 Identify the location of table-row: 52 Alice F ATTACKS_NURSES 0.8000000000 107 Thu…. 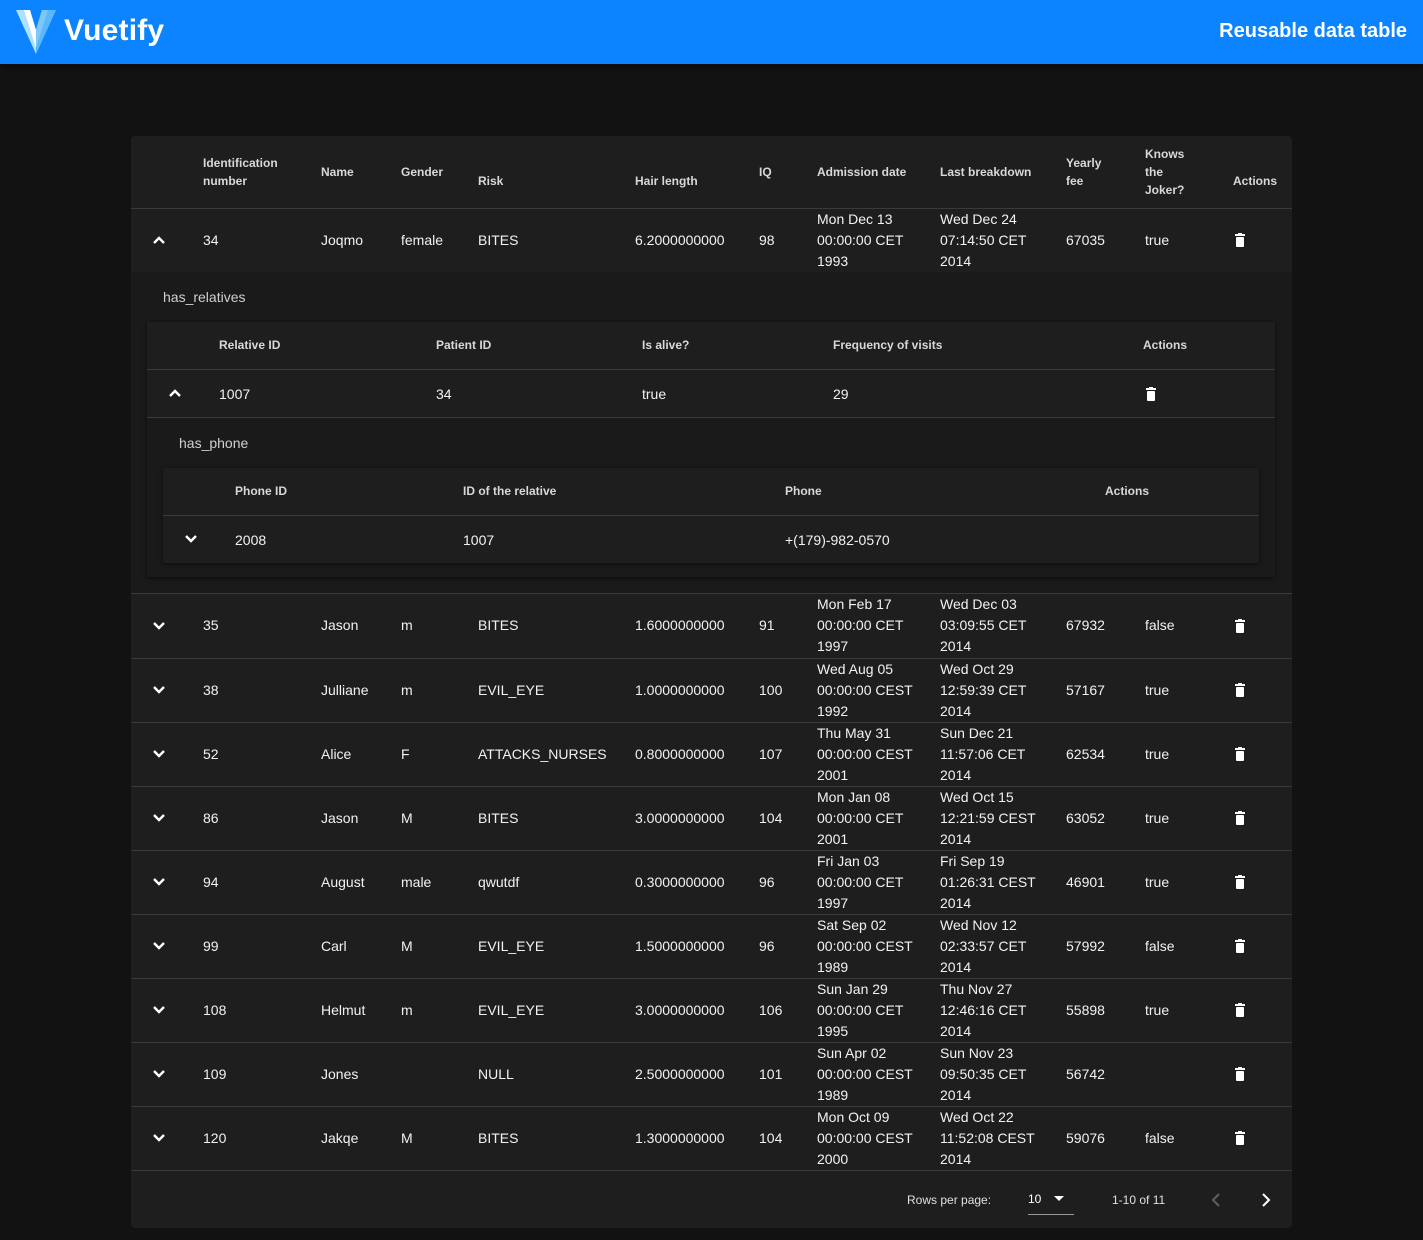
(711, 754).